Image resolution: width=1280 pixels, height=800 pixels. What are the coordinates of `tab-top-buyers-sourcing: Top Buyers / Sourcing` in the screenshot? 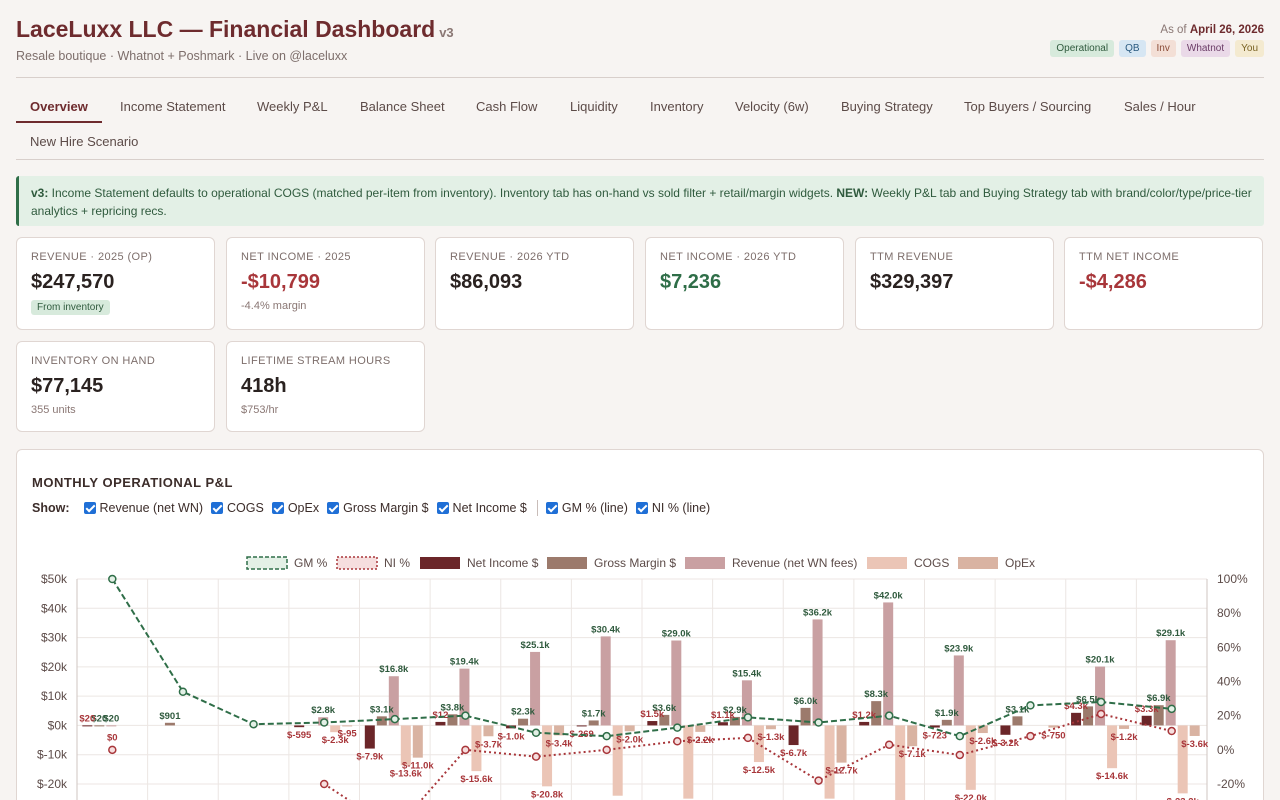 It's located at (1027, 106).